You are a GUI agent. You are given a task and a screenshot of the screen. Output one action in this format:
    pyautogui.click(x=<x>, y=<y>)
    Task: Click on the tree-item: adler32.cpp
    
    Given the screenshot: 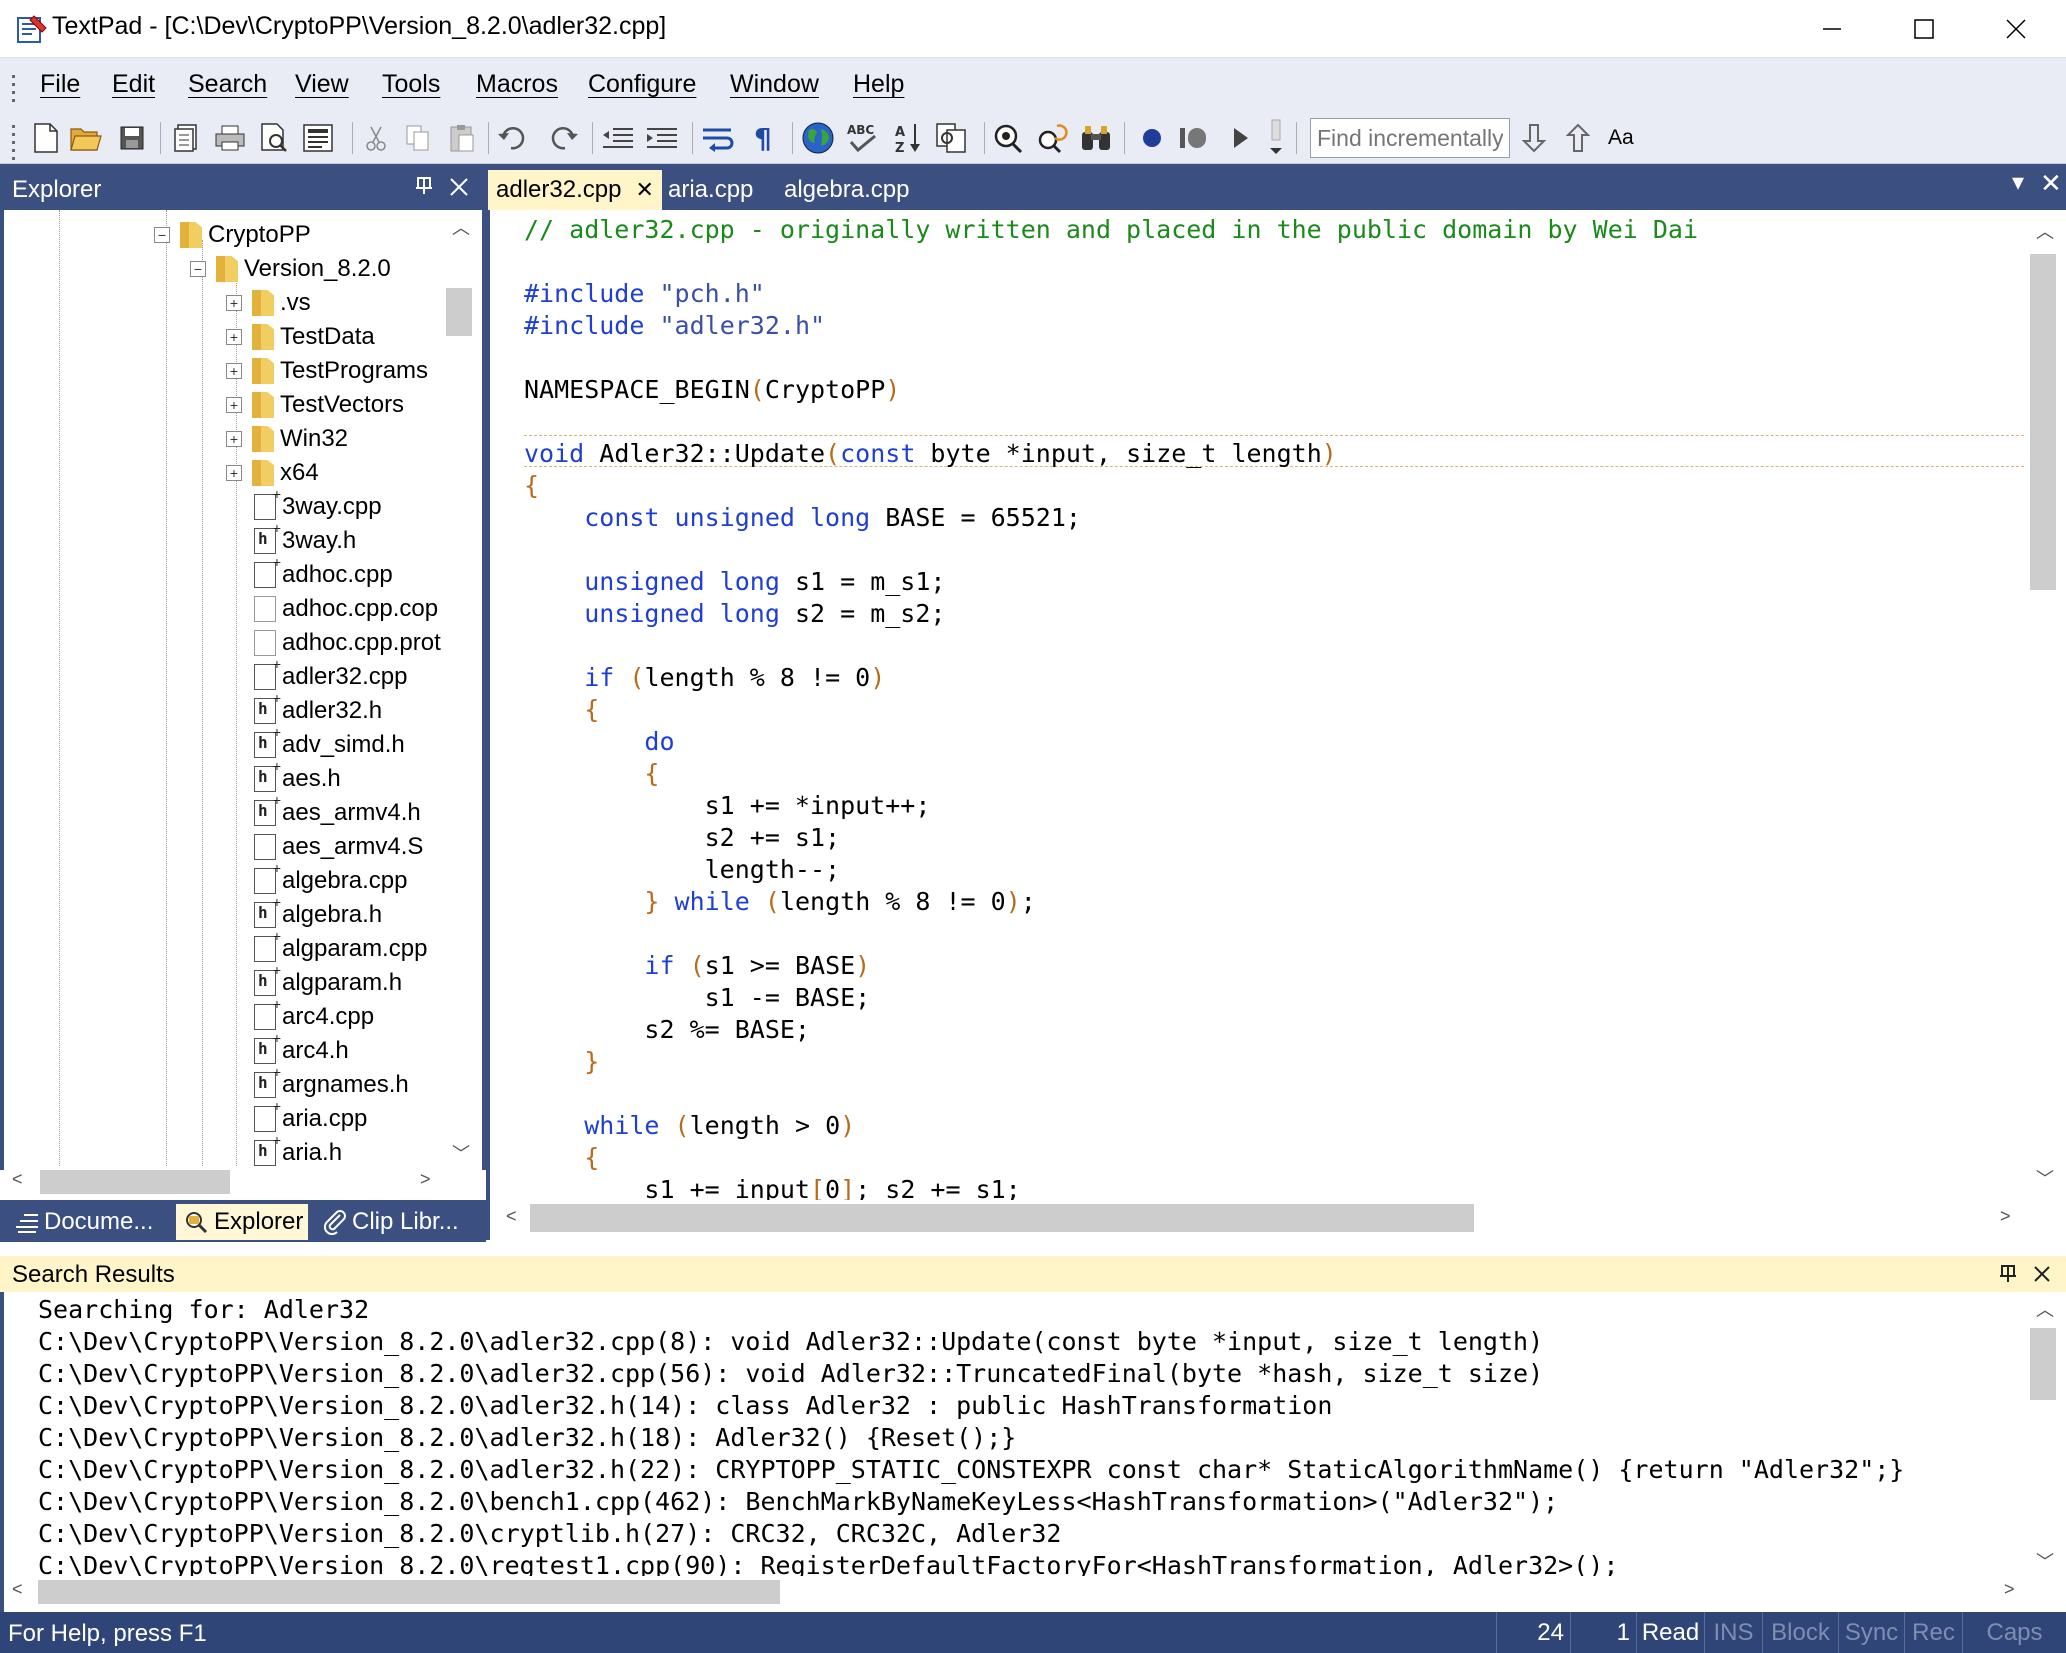 What is the action you would take?
    pyautogui.click(x=330, y=675)
    